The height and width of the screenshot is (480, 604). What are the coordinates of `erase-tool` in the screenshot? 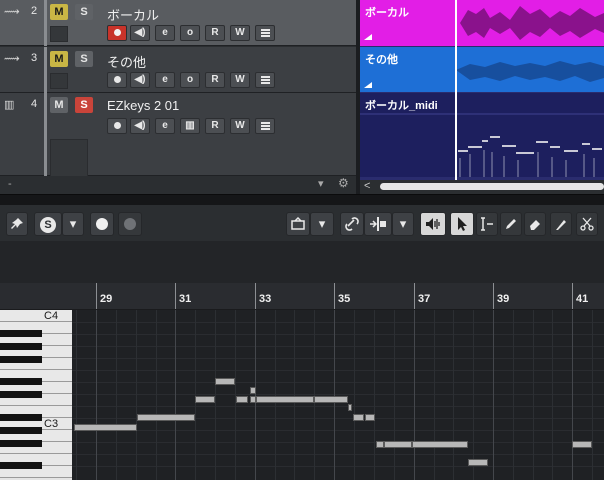 It's located at (535, 224).